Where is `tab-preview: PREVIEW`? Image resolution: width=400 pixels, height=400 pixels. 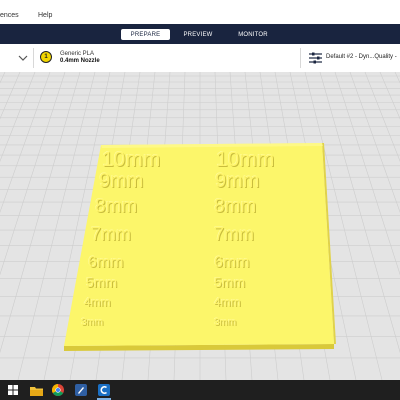
tab-preview: PREVIEW is located at coordinates (198, 34).